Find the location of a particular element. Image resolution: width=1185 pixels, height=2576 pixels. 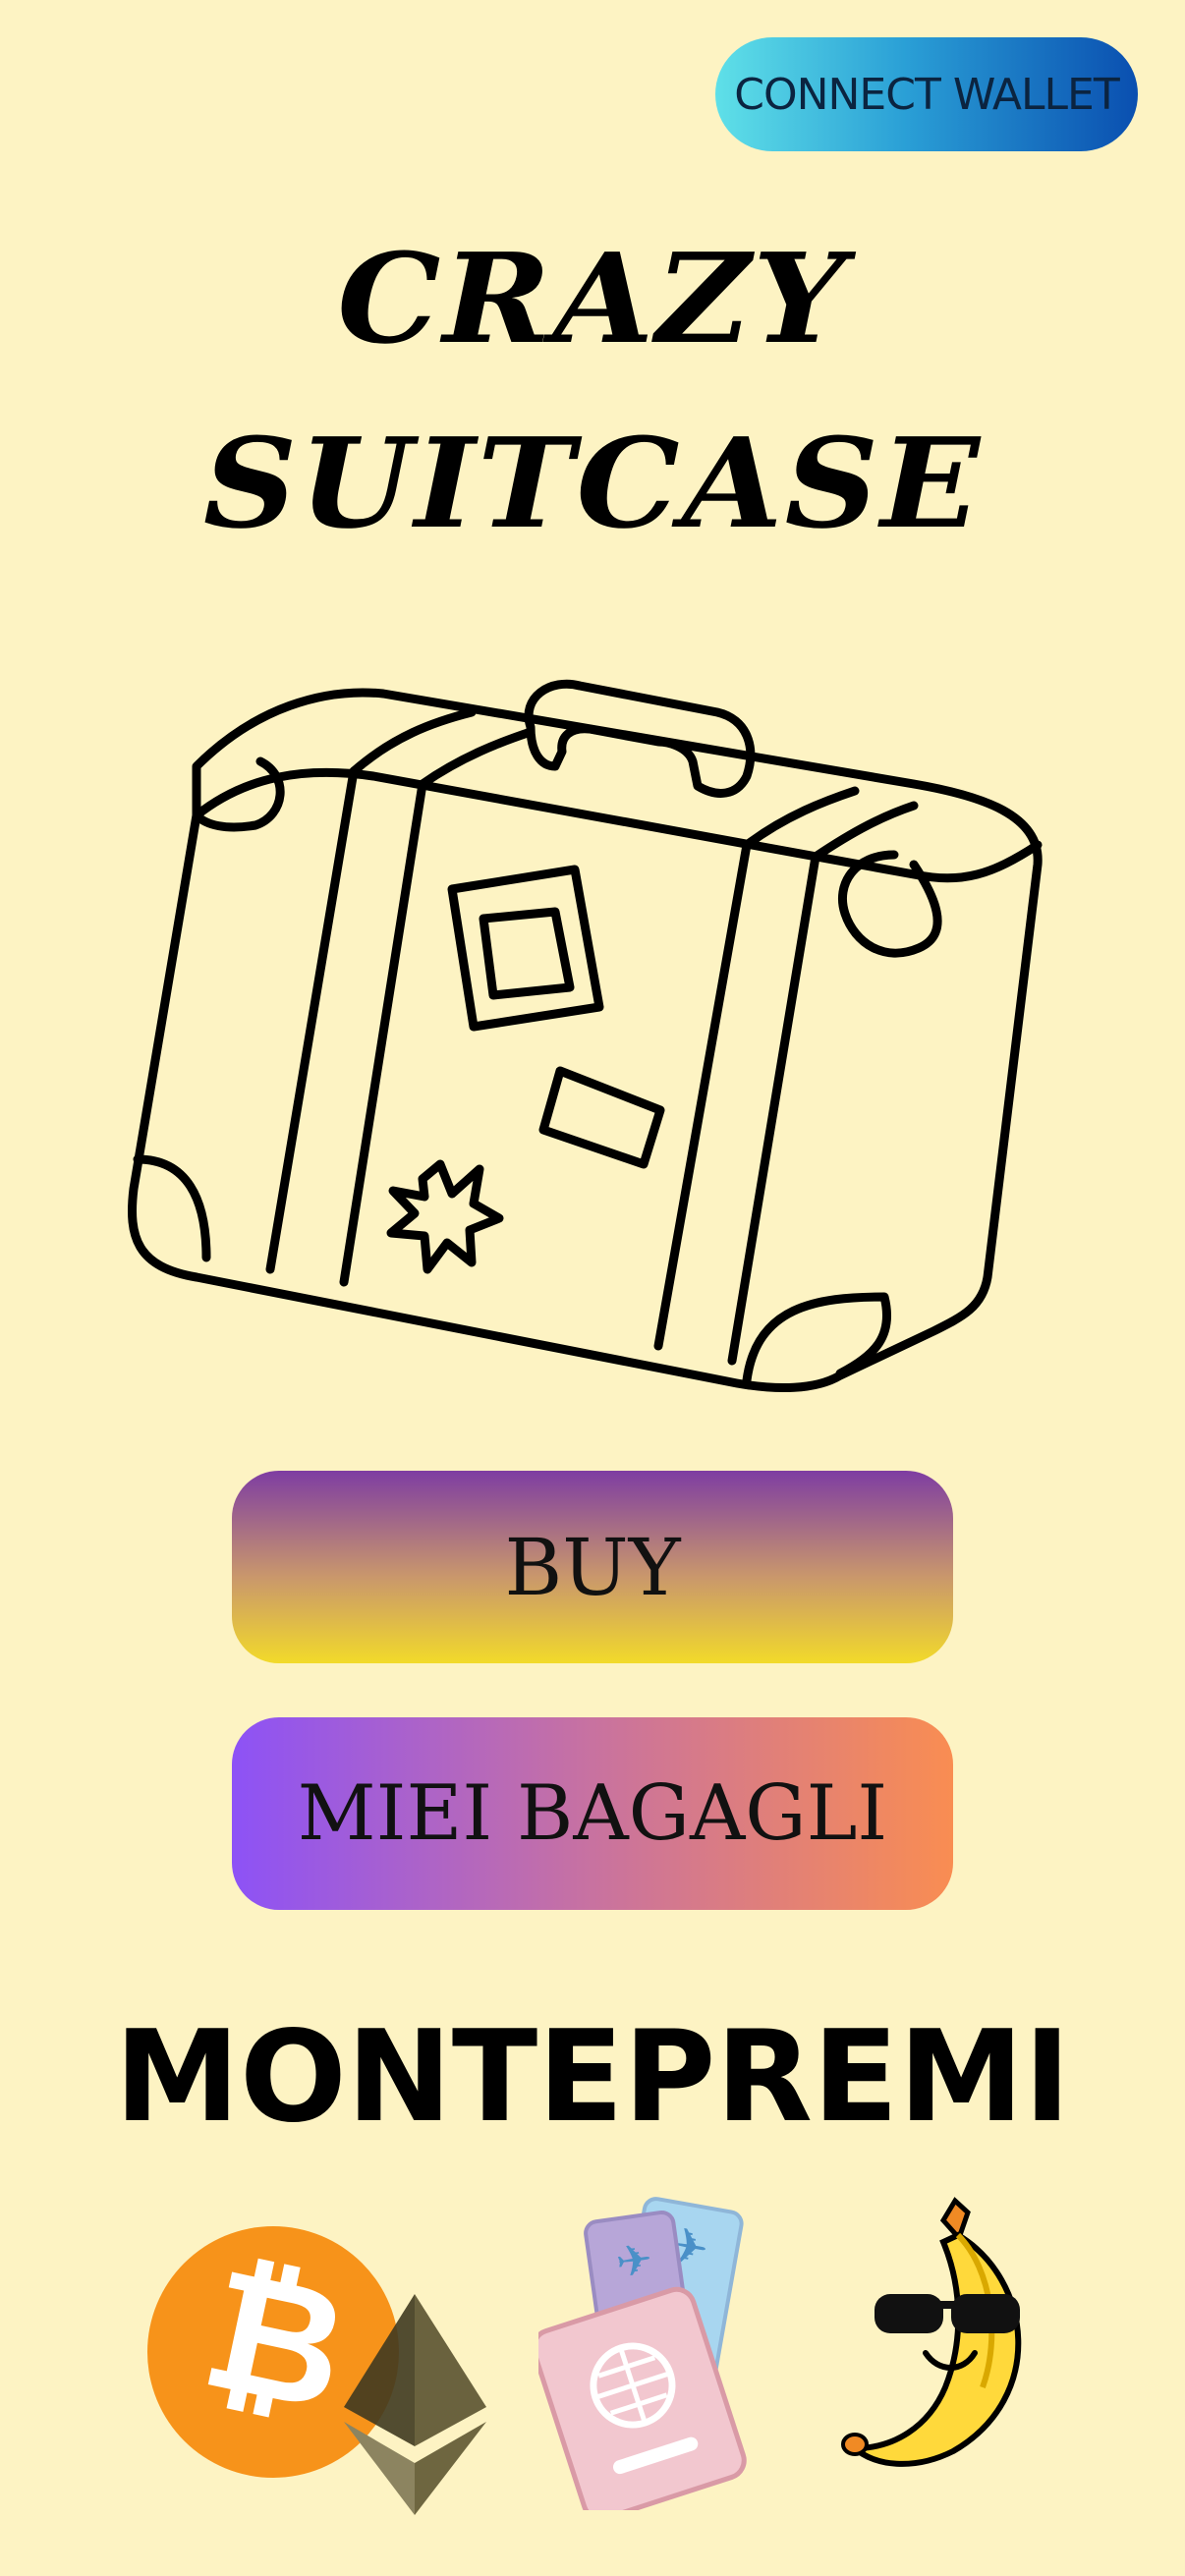

passport-tickets-icon: ✈ ✈ is located at coordinates (643, 2353).